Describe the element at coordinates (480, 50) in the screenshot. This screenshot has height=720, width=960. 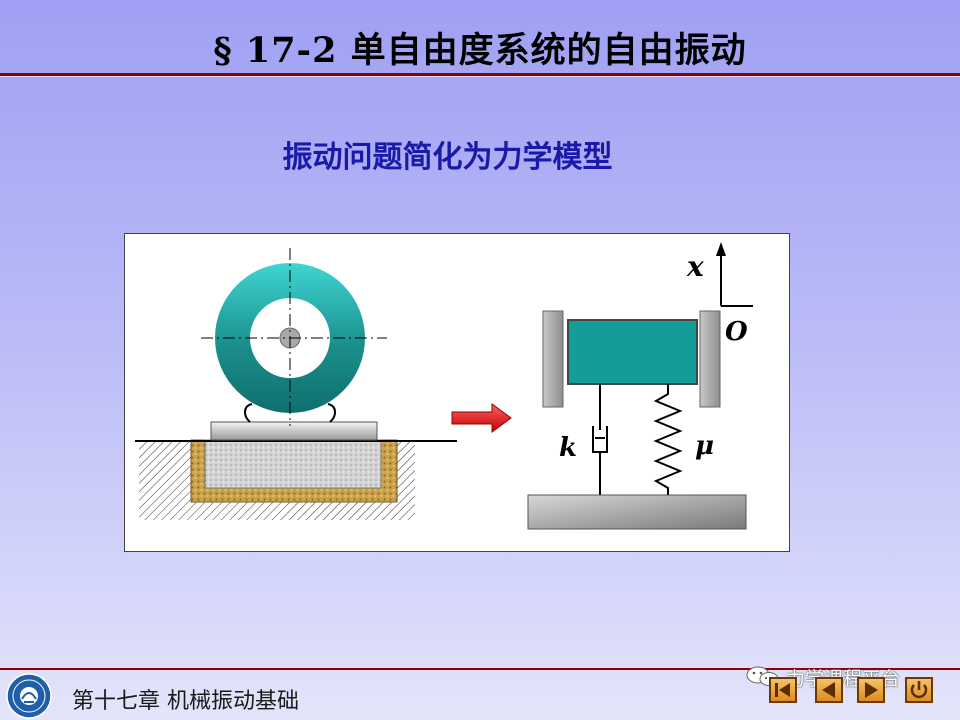
I see `slide-title: § 17-2 单自由度系统的自由振动` at that location.